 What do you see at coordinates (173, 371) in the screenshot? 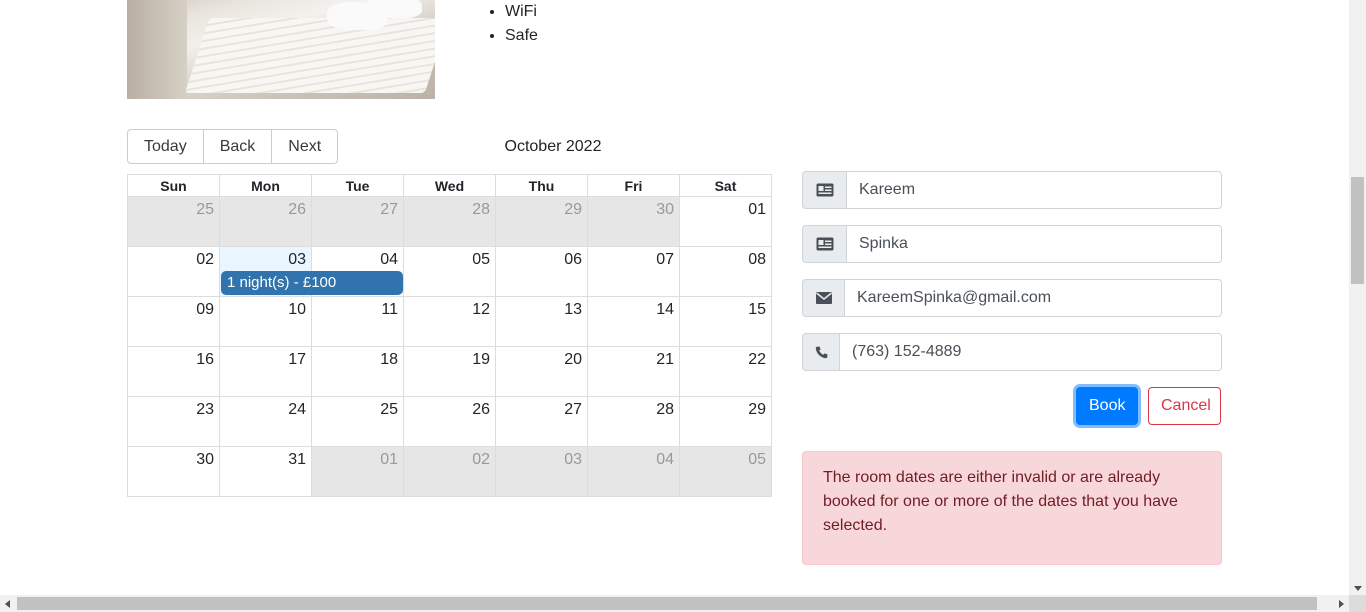
I see `calendar-day-cell: 16` at bounding box center [173, 371].